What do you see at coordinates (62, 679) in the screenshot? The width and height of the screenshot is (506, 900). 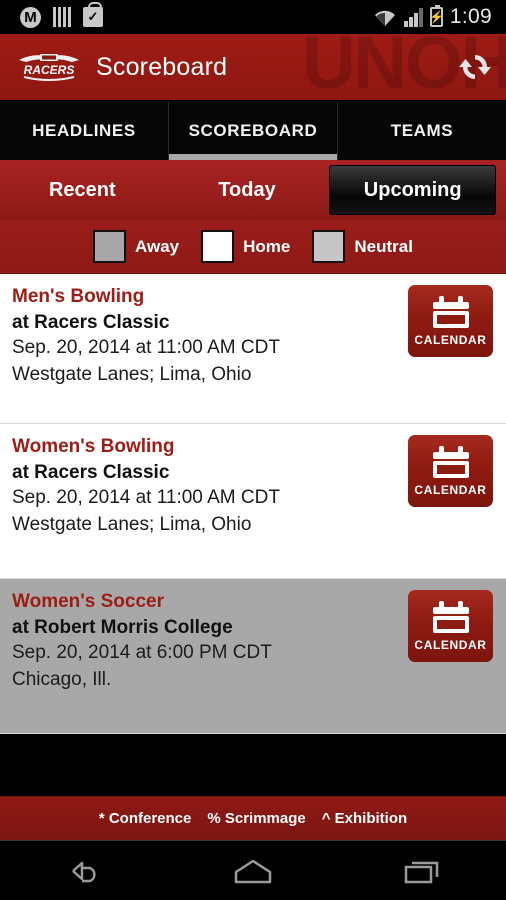 I see `event-location: Chicago, Ill.` at bounding box center [62, 679].